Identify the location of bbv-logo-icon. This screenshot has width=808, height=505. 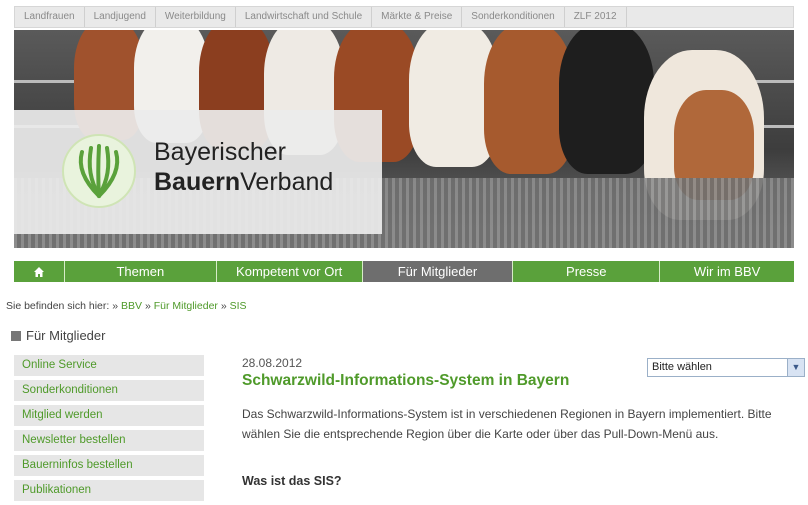
(99, 171).